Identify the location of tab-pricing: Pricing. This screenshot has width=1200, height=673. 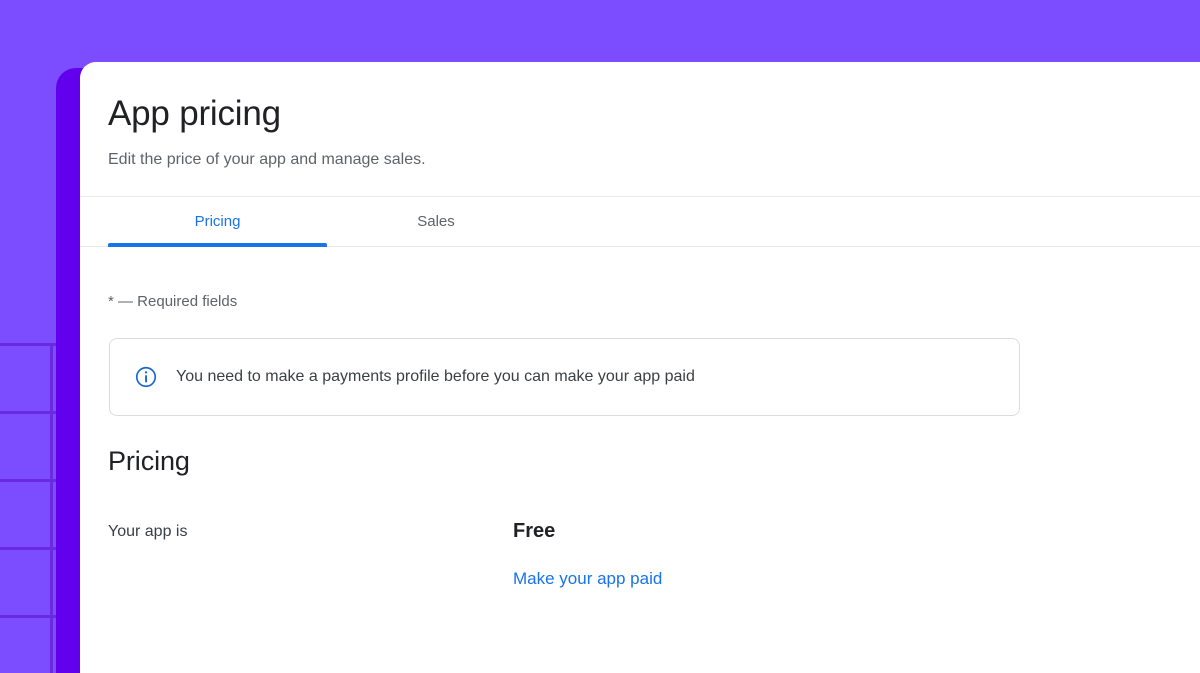
(217, 222).